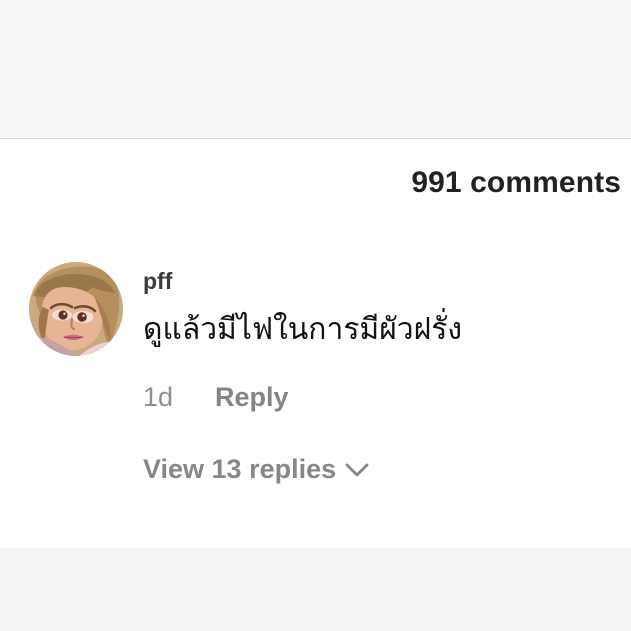  I want to click on avatar-icon, so click(76, 309).